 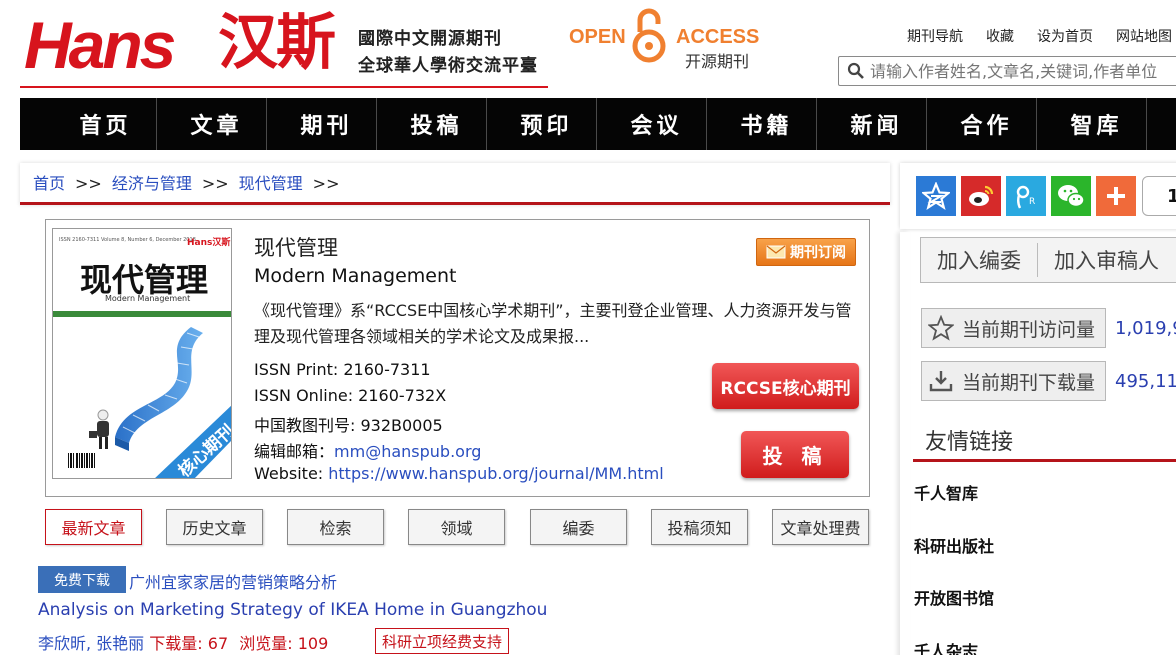 I want to click on issn-online: ISSN Online: 2160-732X, so click(x=350, y=395).